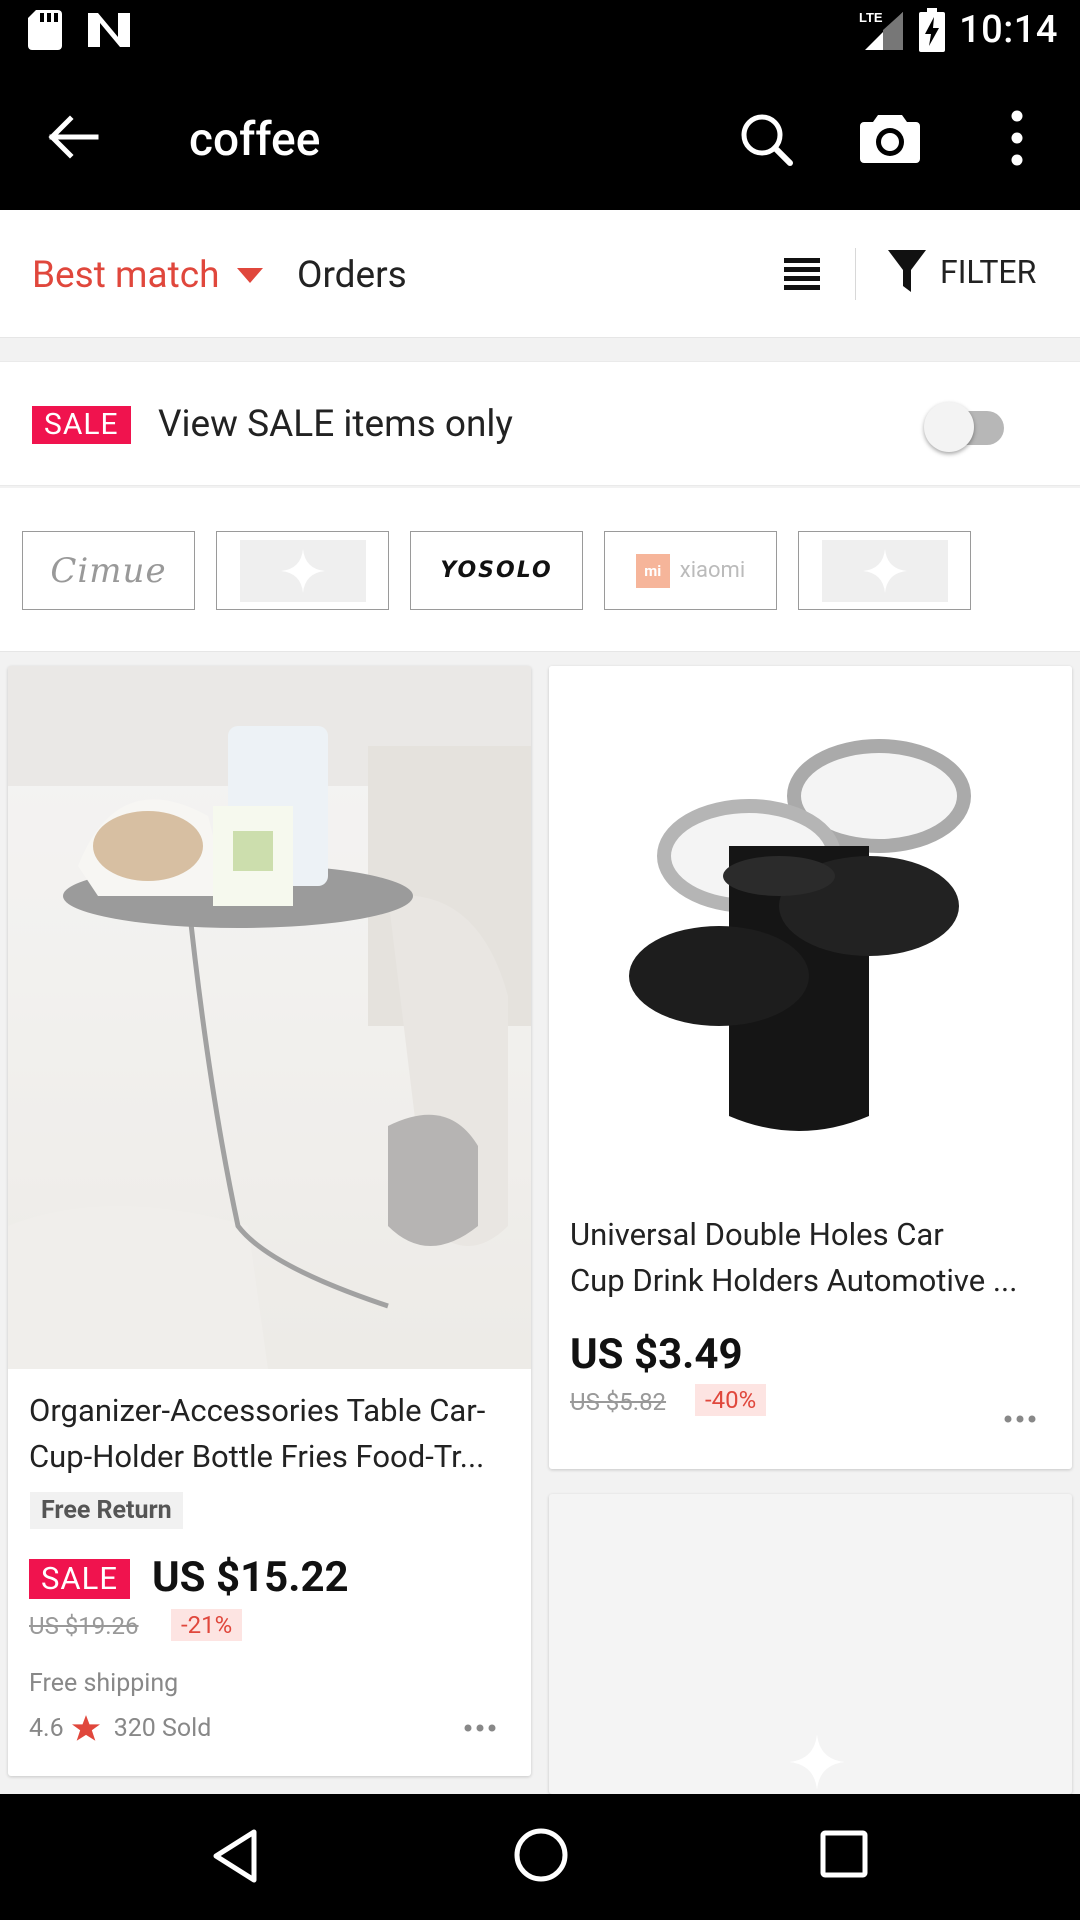  Describe the element at coordinates (162, 1728) in the screenshot. I see `sold-count: 320 Sold` at that location.